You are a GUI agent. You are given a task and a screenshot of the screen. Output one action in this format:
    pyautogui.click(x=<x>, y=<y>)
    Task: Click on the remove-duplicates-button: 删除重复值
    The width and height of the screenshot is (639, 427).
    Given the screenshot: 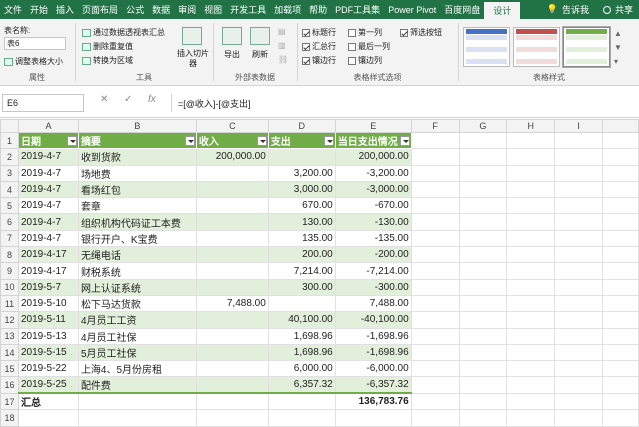 What is the action you would take?
    pyautogui.click(x=107, y=46)
    